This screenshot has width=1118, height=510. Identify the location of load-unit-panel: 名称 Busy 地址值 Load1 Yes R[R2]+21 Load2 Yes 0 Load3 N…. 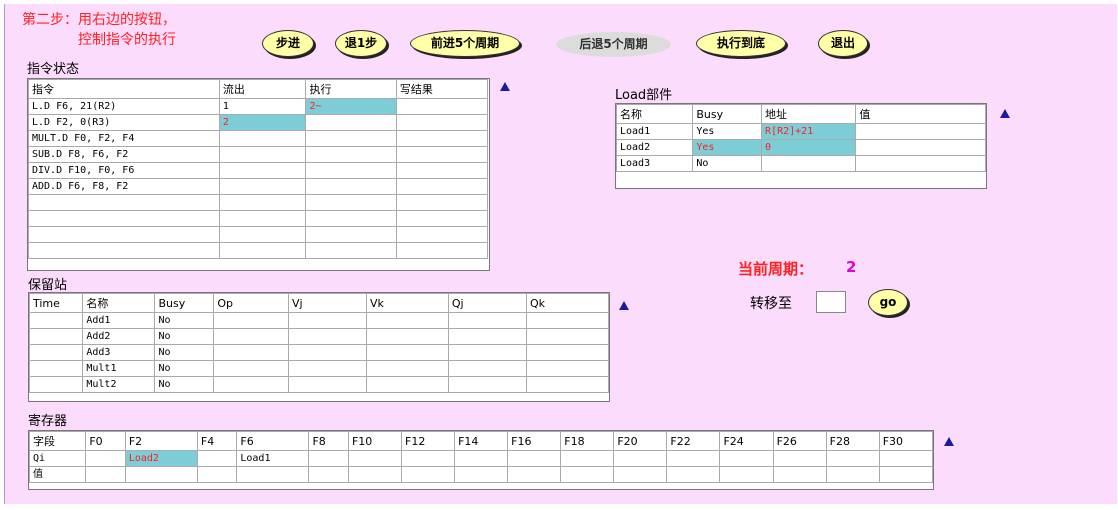
(801, 146).